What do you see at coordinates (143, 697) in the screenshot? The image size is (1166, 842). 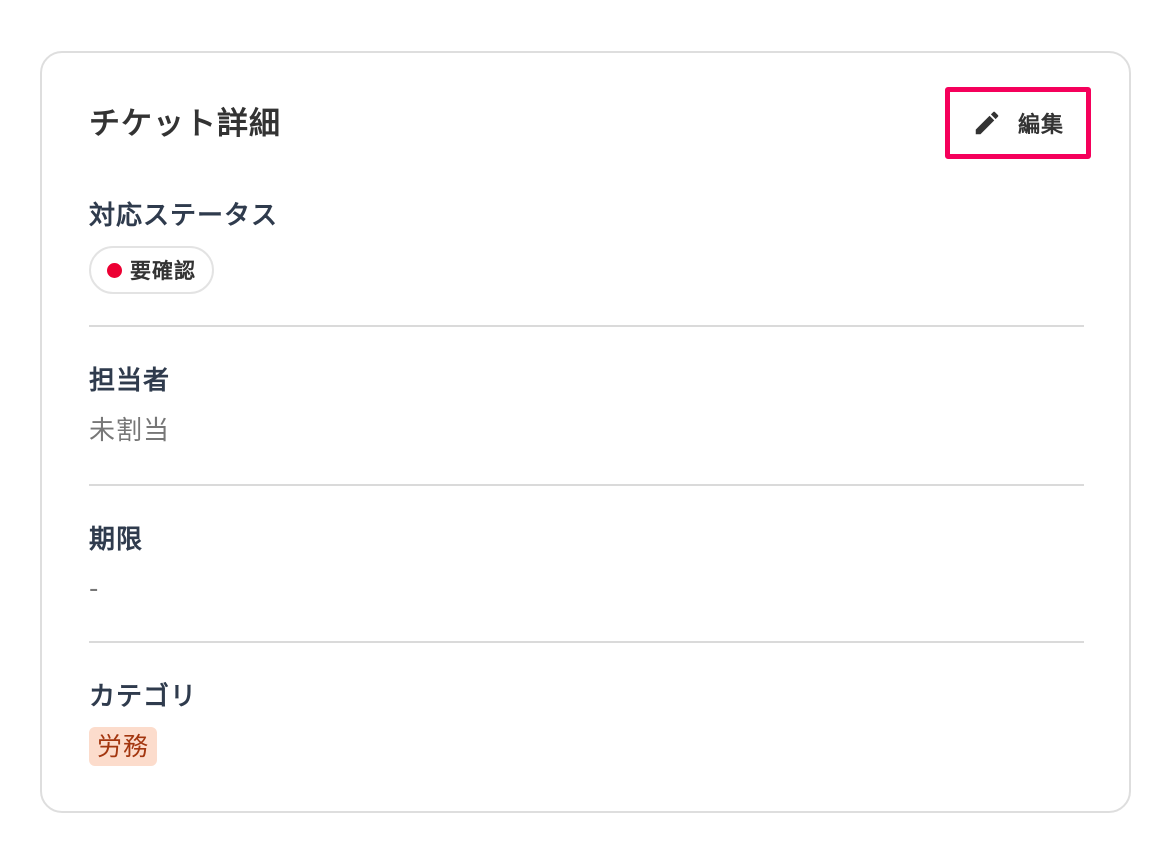 I see `category-label: カテゴリ` at bounding box center [143, 697].